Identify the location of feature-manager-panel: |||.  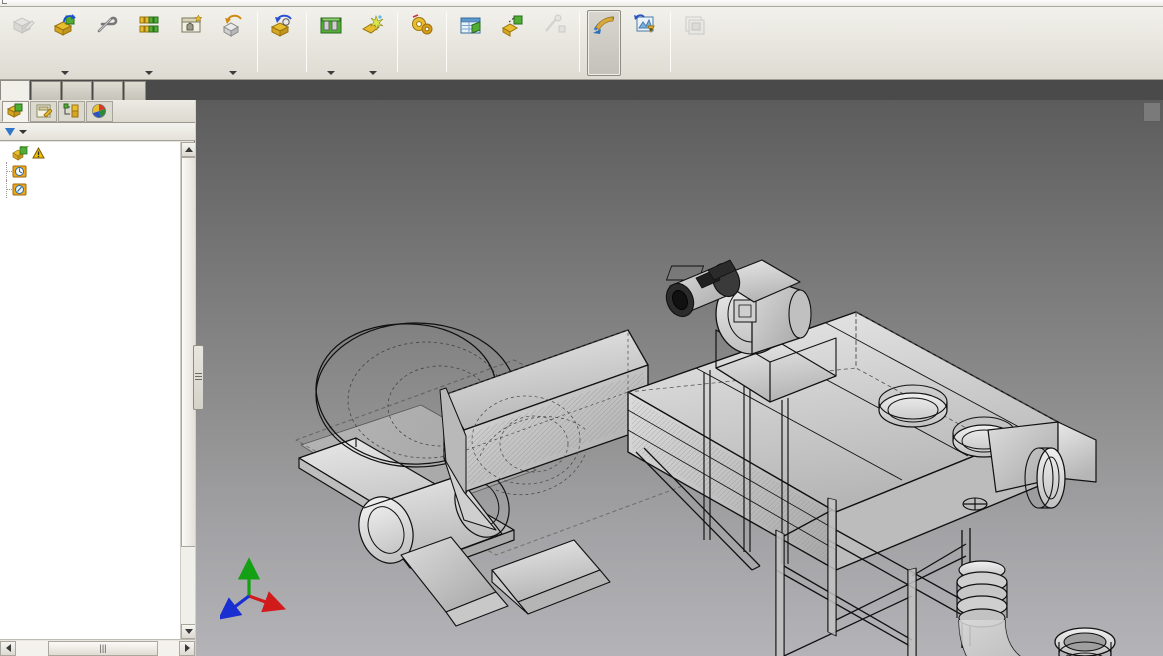
(97, 378).